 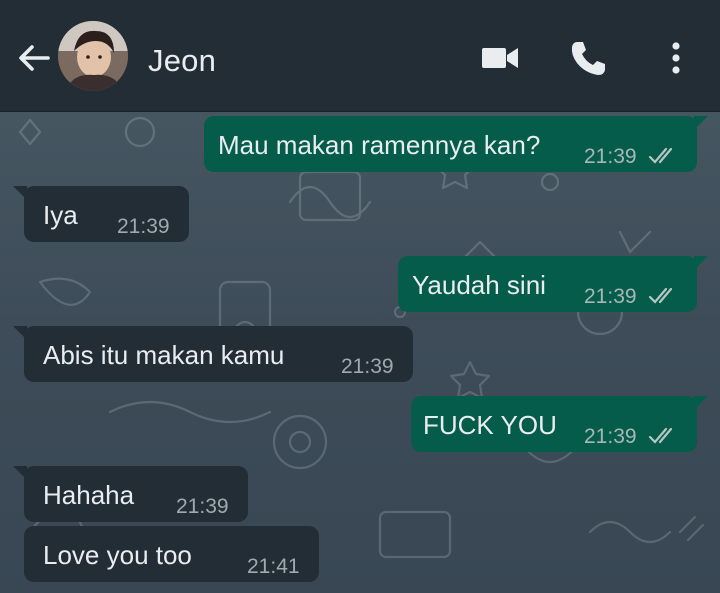 What do you see at coordinates (500, 58) in the screenshot?
I see `video-call-icon` at bounding box center [500, 58].